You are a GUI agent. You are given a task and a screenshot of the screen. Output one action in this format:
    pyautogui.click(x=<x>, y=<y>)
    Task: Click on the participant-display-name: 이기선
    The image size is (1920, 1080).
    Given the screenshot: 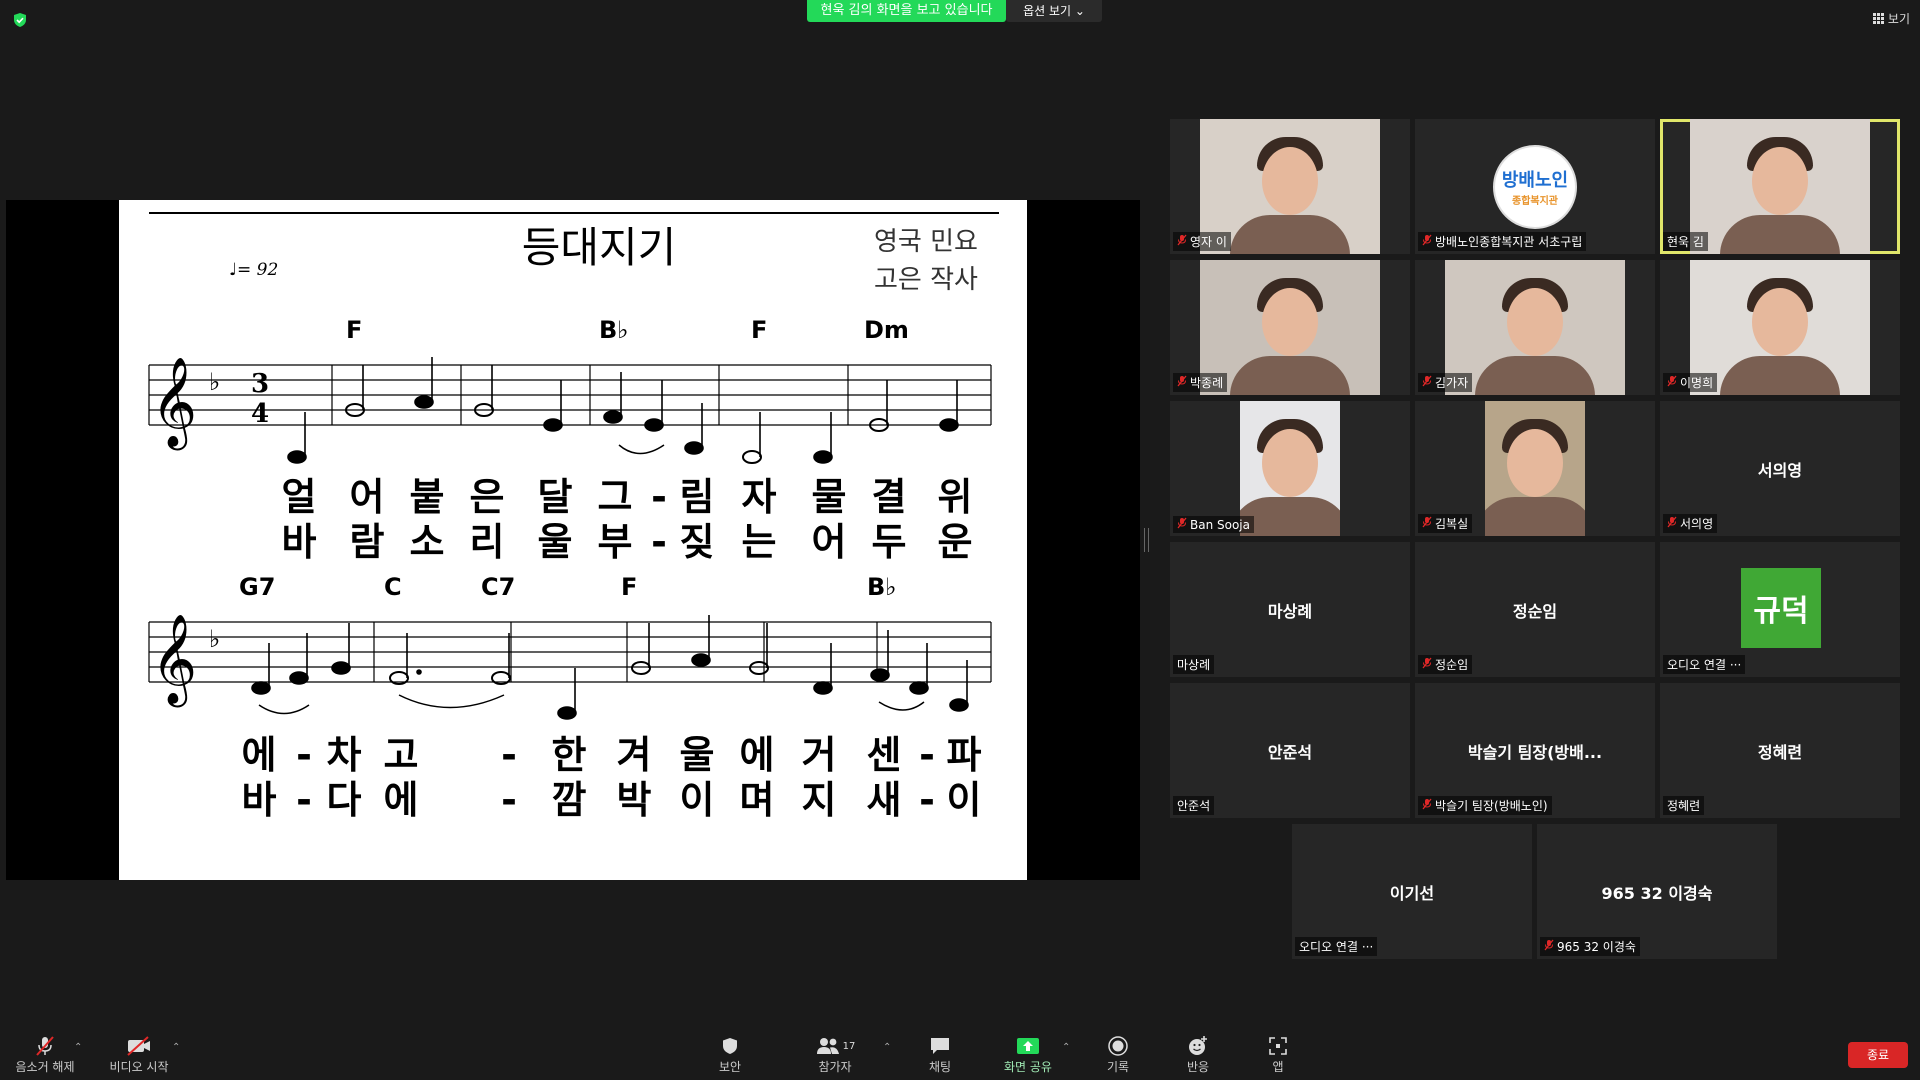 What is the action you would take?
    pyautogui.click(x=1412, y=893)
    